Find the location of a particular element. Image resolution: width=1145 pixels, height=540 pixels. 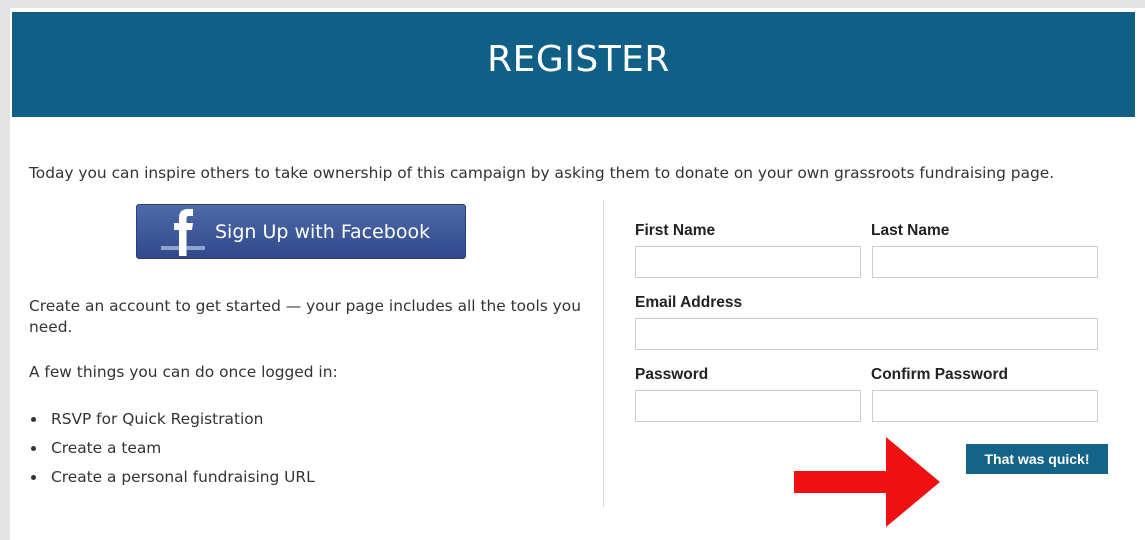

list-item-label: Create a team is located at coordinates (106, 448).